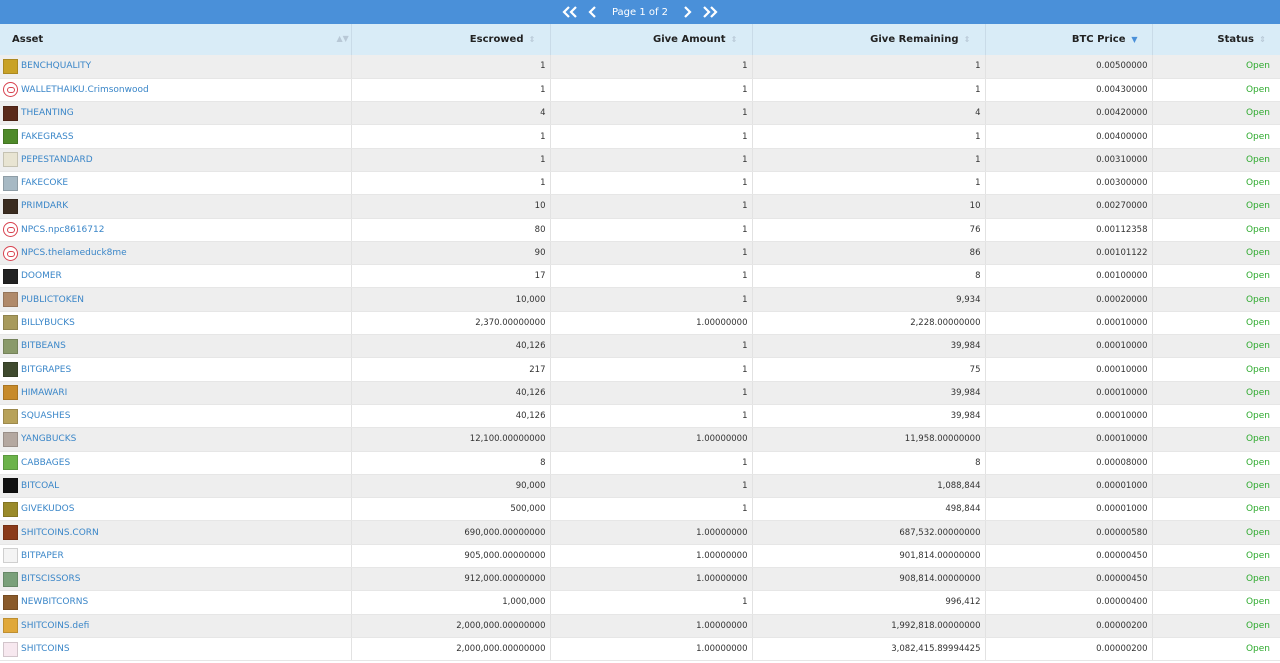 This screenshot has width=1280, height=663. What do you see at coordinates (52, 300) in the screenshot?
I see `asset-link: PUBLICTOKEN` at bounding box center [52, 300].